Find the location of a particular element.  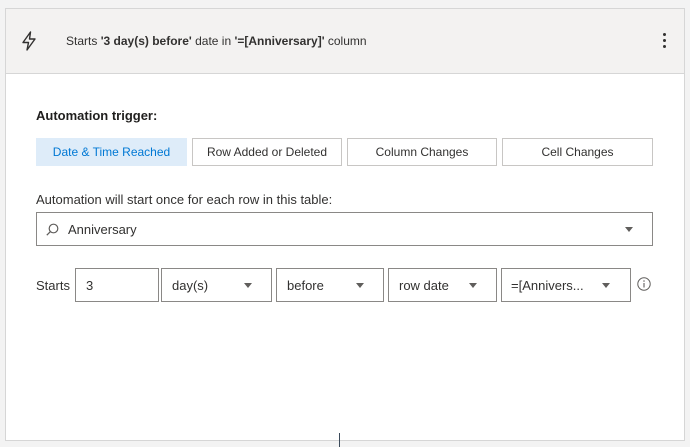

summary-mid: date in is located at coordinates (213, 41).